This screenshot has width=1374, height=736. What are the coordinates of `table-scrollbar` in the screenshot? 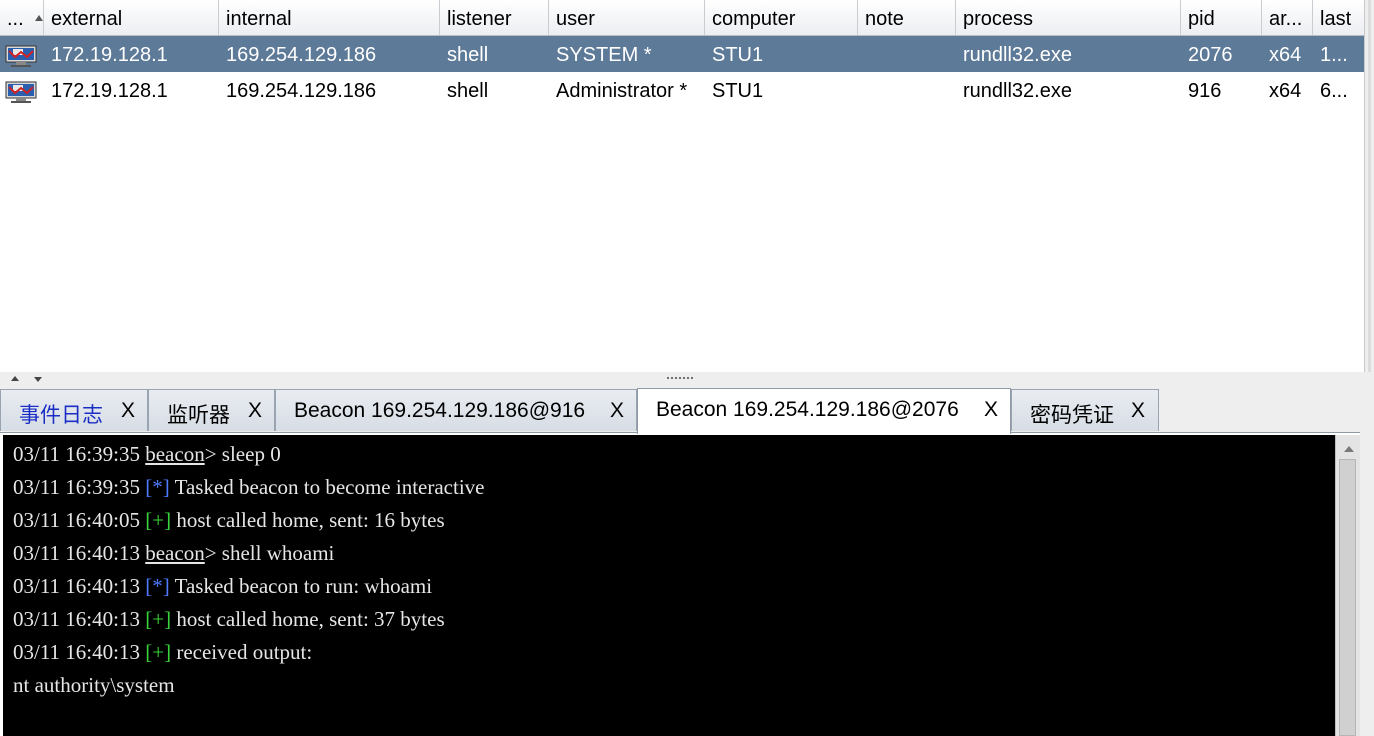 It's located at (1369, 186).